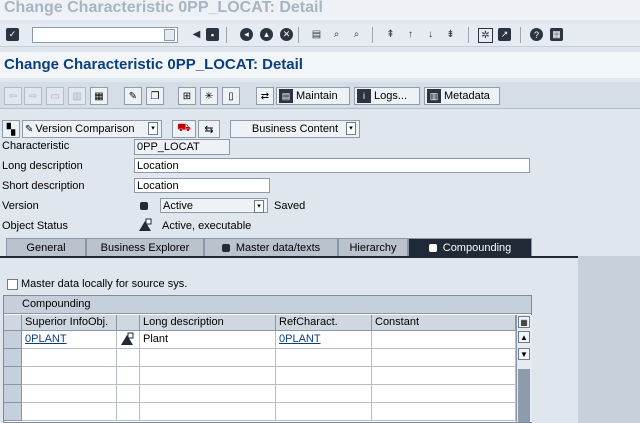 This screenshot has height=423, width=640. What do you see at coordinates (313, 96) in the screenshot?
I see `maintain-button: ▤ Maintain` at bounding box center [313, 96].